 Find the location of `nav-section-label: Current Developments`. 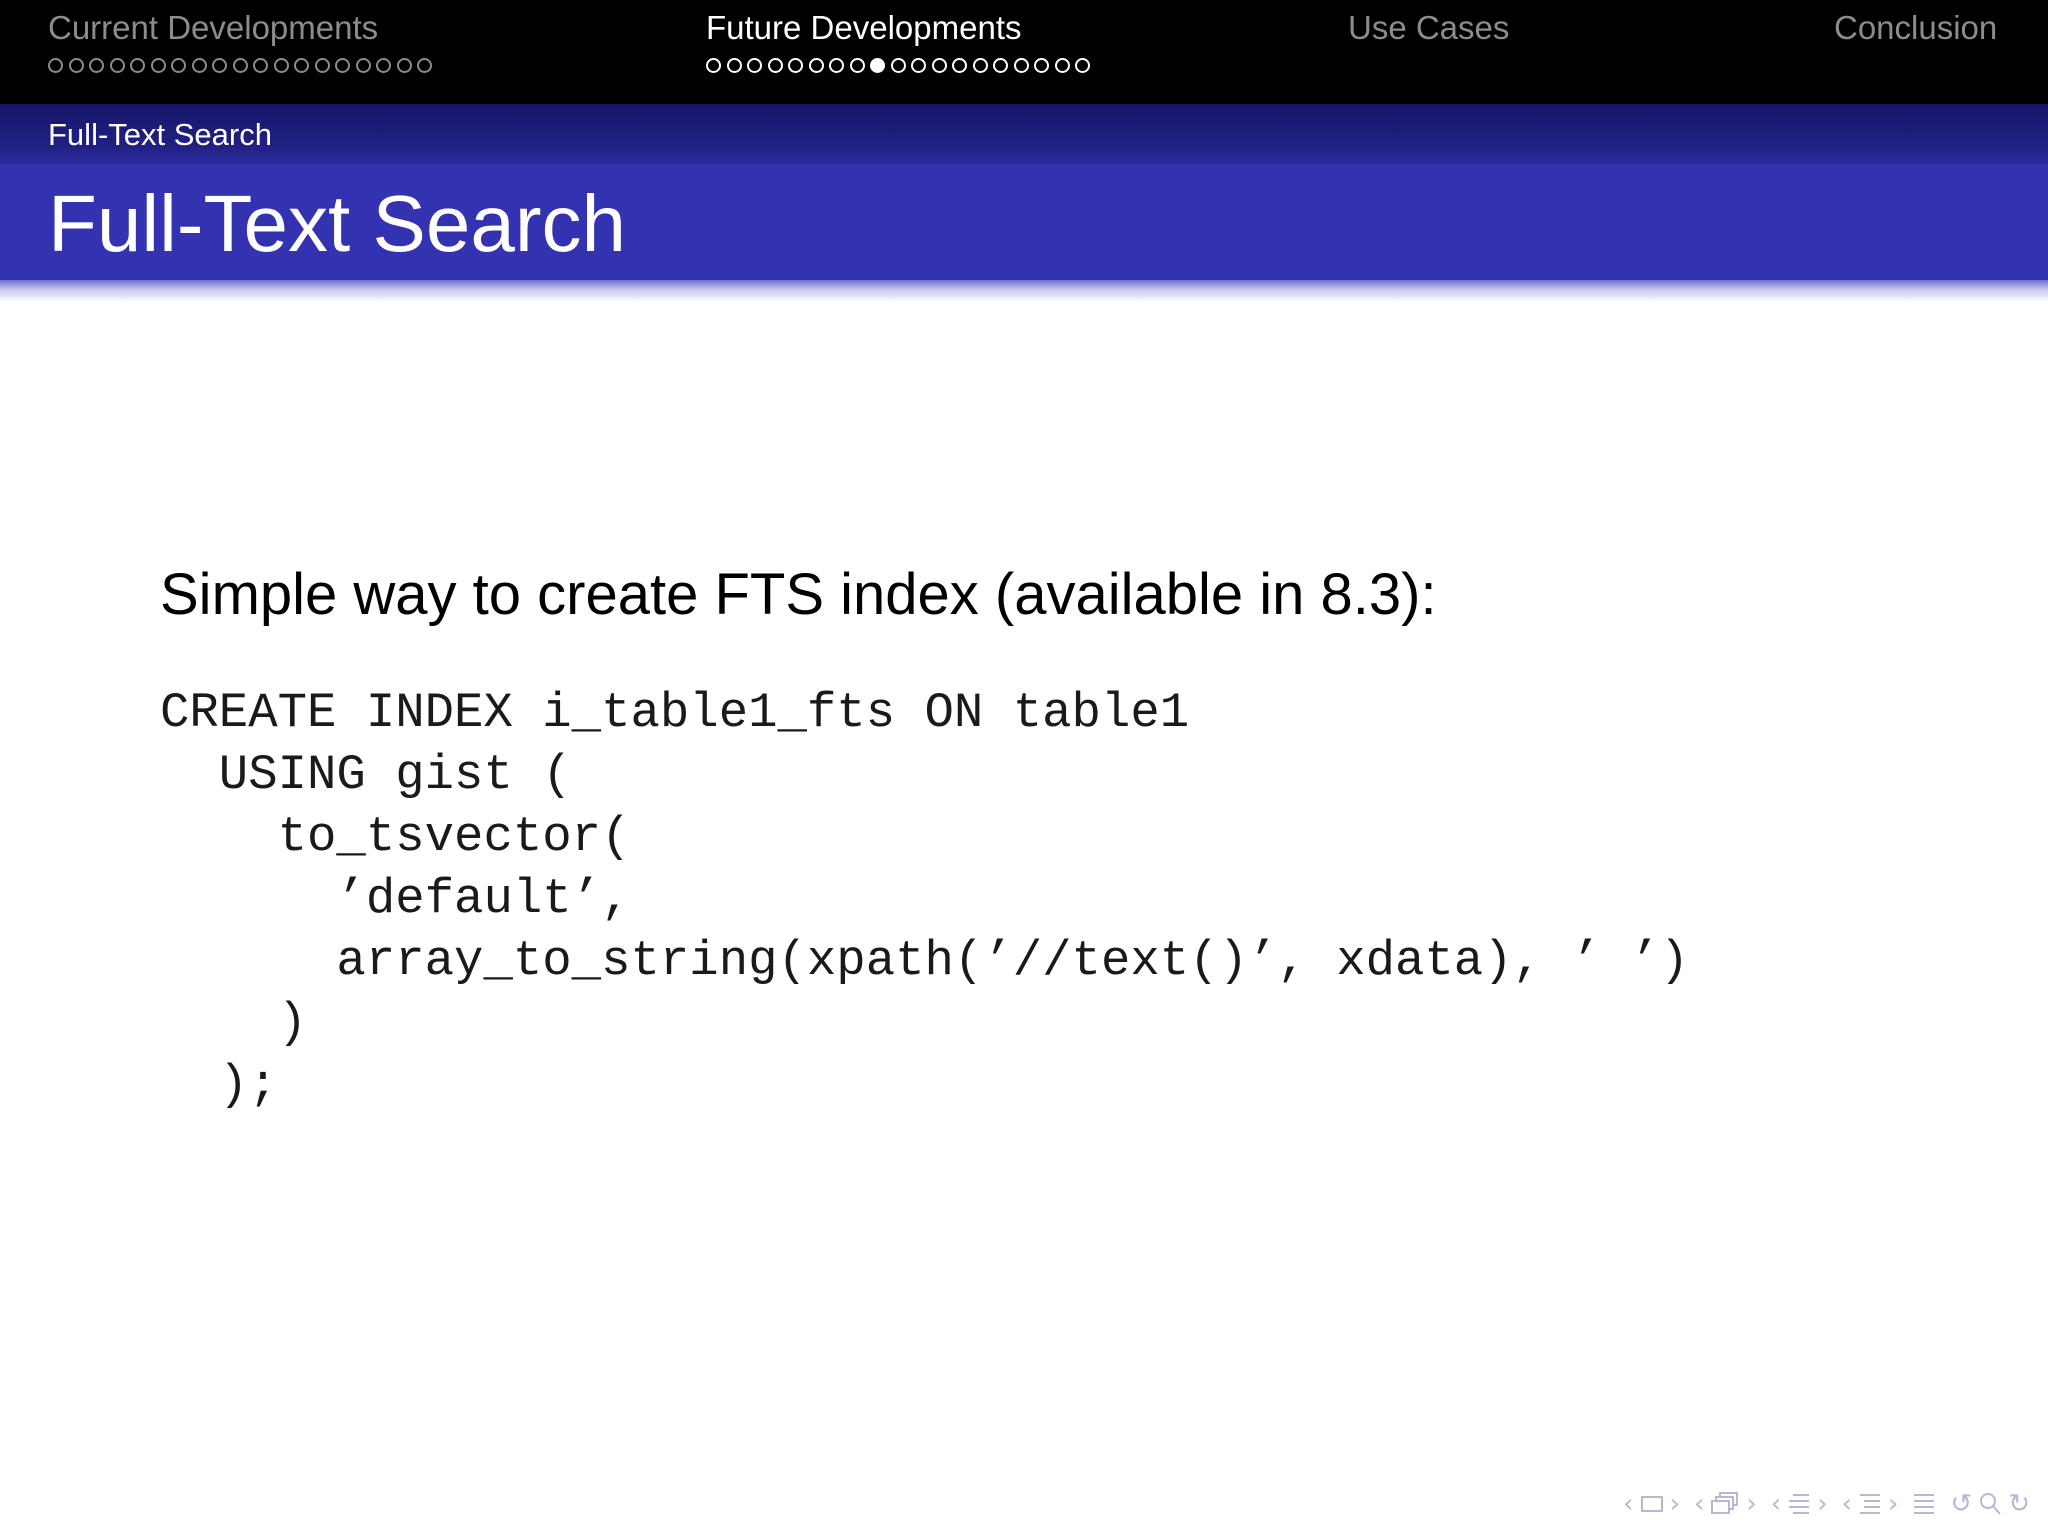

nav-section-label: Current Developments is located at coordinates (243, 28).